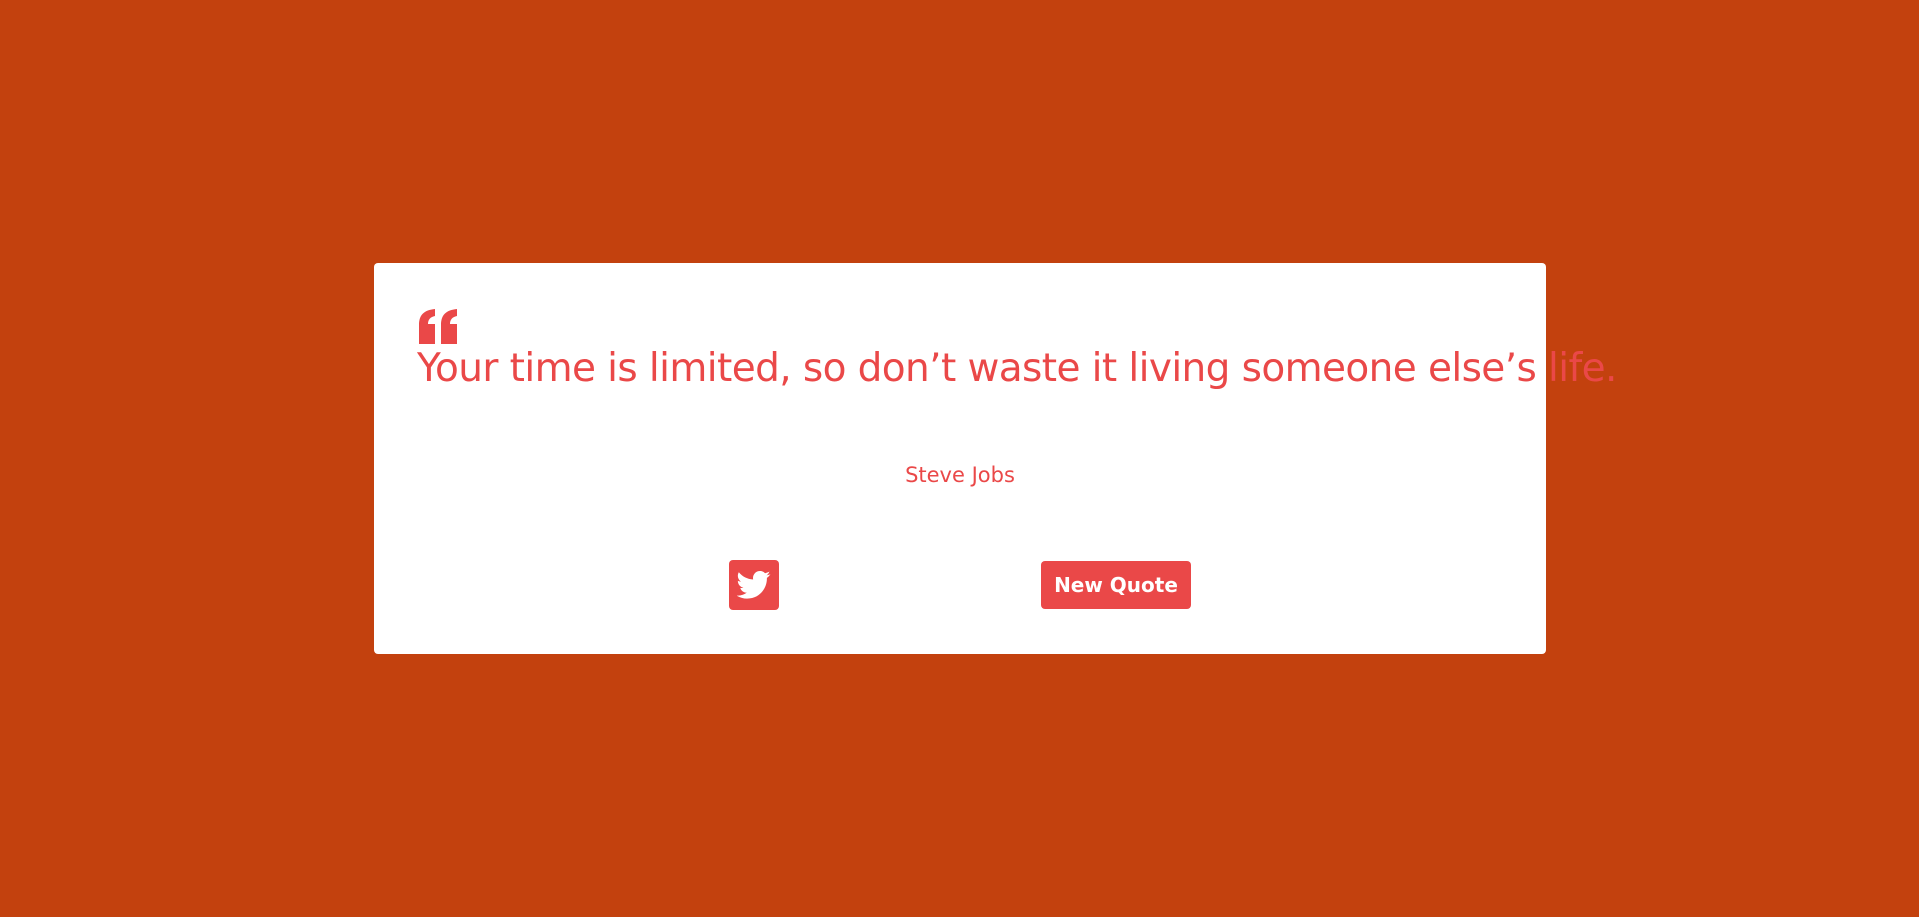 This screenshot has height=917, width=1919. I want to click on twitter-icon, so click(754, 584).